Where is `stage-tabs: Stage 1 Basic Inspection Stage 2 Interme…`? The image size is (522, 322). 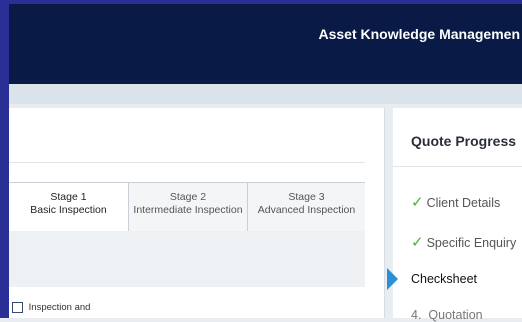
stage-tabs: Stage 1 Basic Inspection Stage 2 Interme… is located at coordinates (187, 207).